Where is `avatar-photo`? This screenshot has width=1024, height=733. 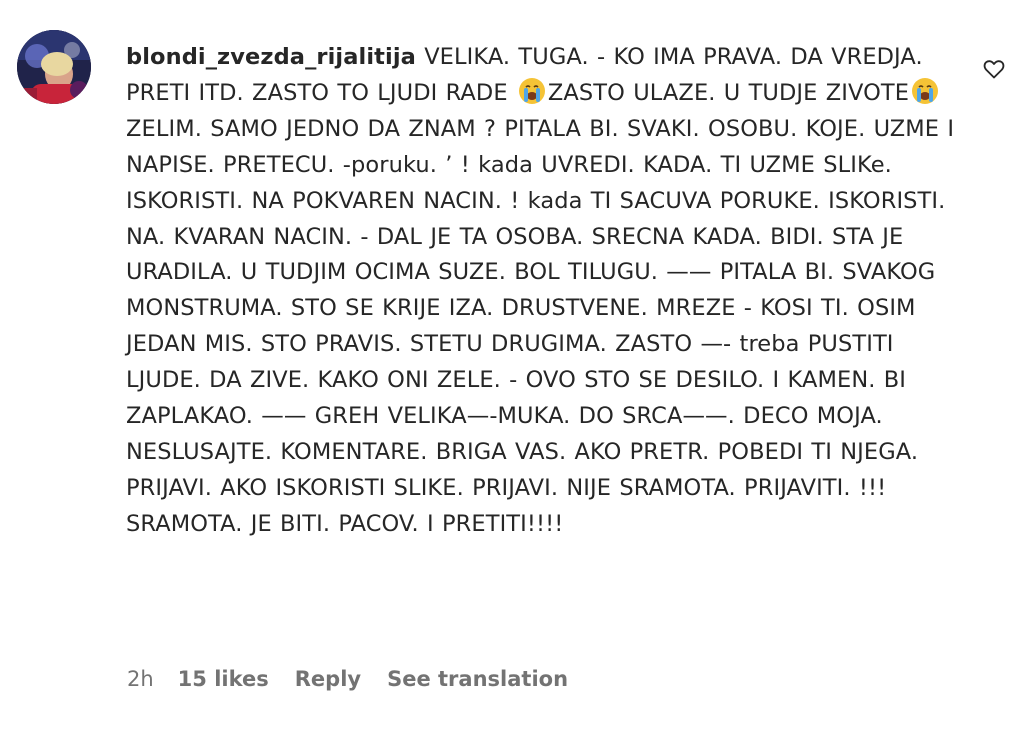
avatar-photo is located at coordinates (54, 67).